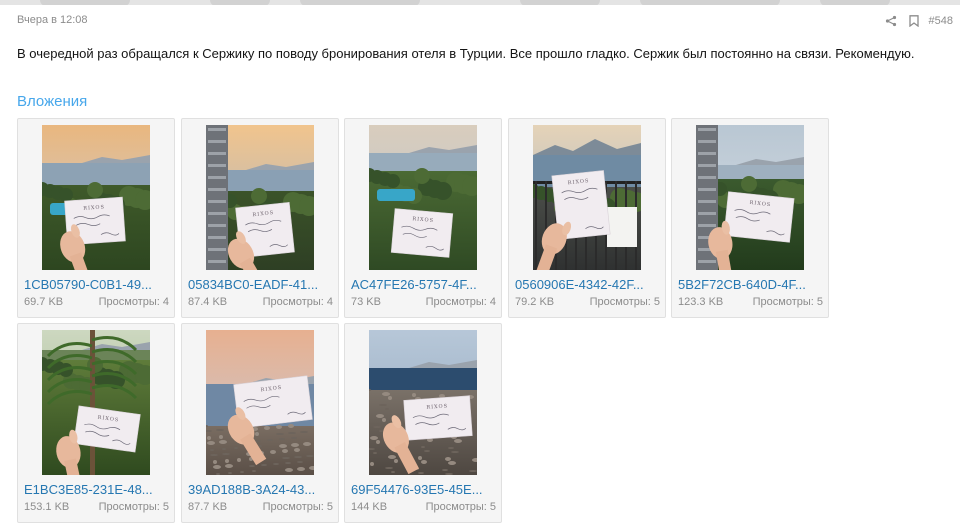  Describe the element at coordinates (208, 302) in the screenshot. I see `attachment-size: 87.4 KB` at that location.